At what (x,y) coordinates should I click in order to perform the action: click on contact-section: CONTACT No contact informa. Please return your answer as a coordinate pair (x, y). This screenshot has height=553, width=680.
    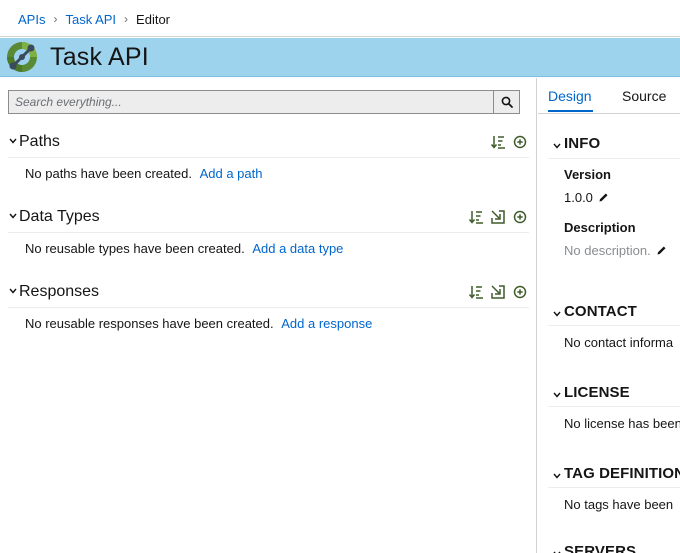
    Looking at the image, I should click on (609, 333).